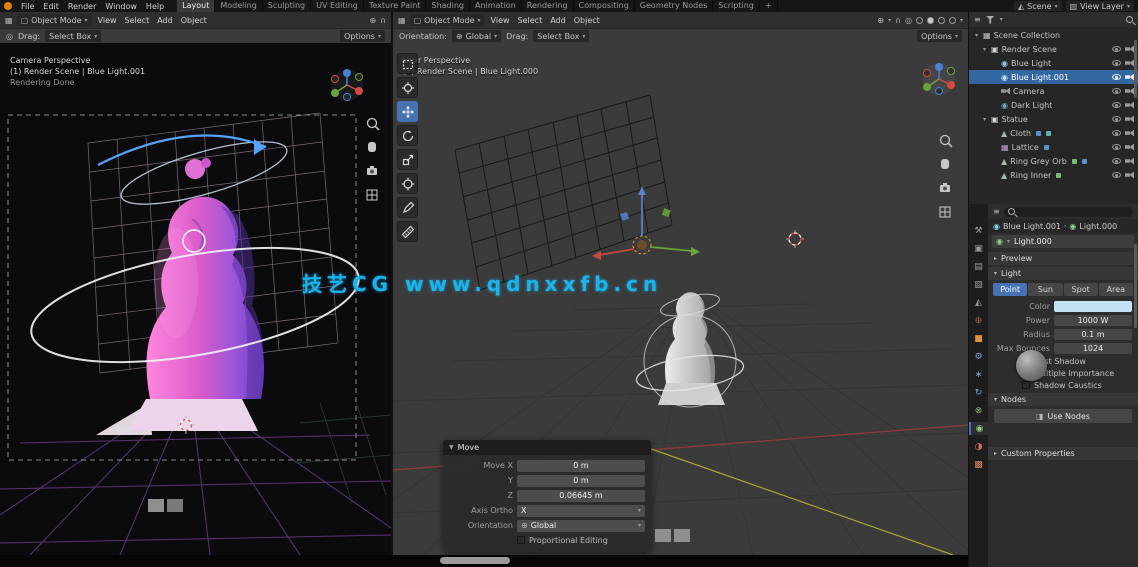 The height and width of the screenshot is (567, 1138). What do you see at coordinates (581, 480) in the screenshot?
I see `move-y-field: 0 m` at bounding box center [581, 480].